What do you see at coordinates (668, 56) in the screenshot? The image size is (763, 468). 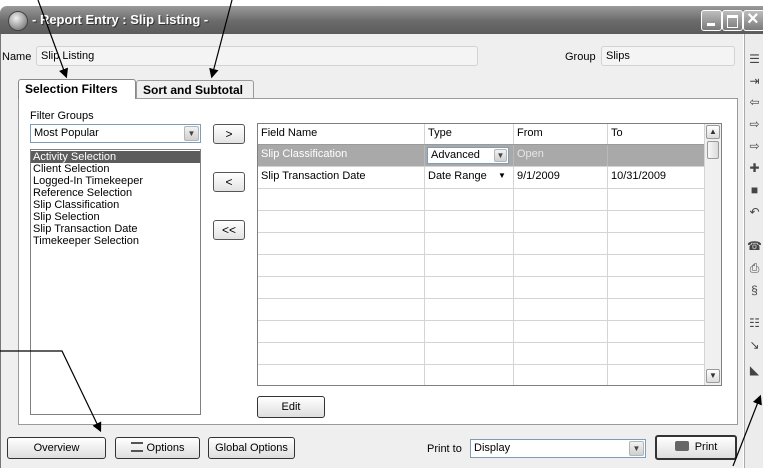 I see `group-field: Slips` at bounding box center [668, 56].